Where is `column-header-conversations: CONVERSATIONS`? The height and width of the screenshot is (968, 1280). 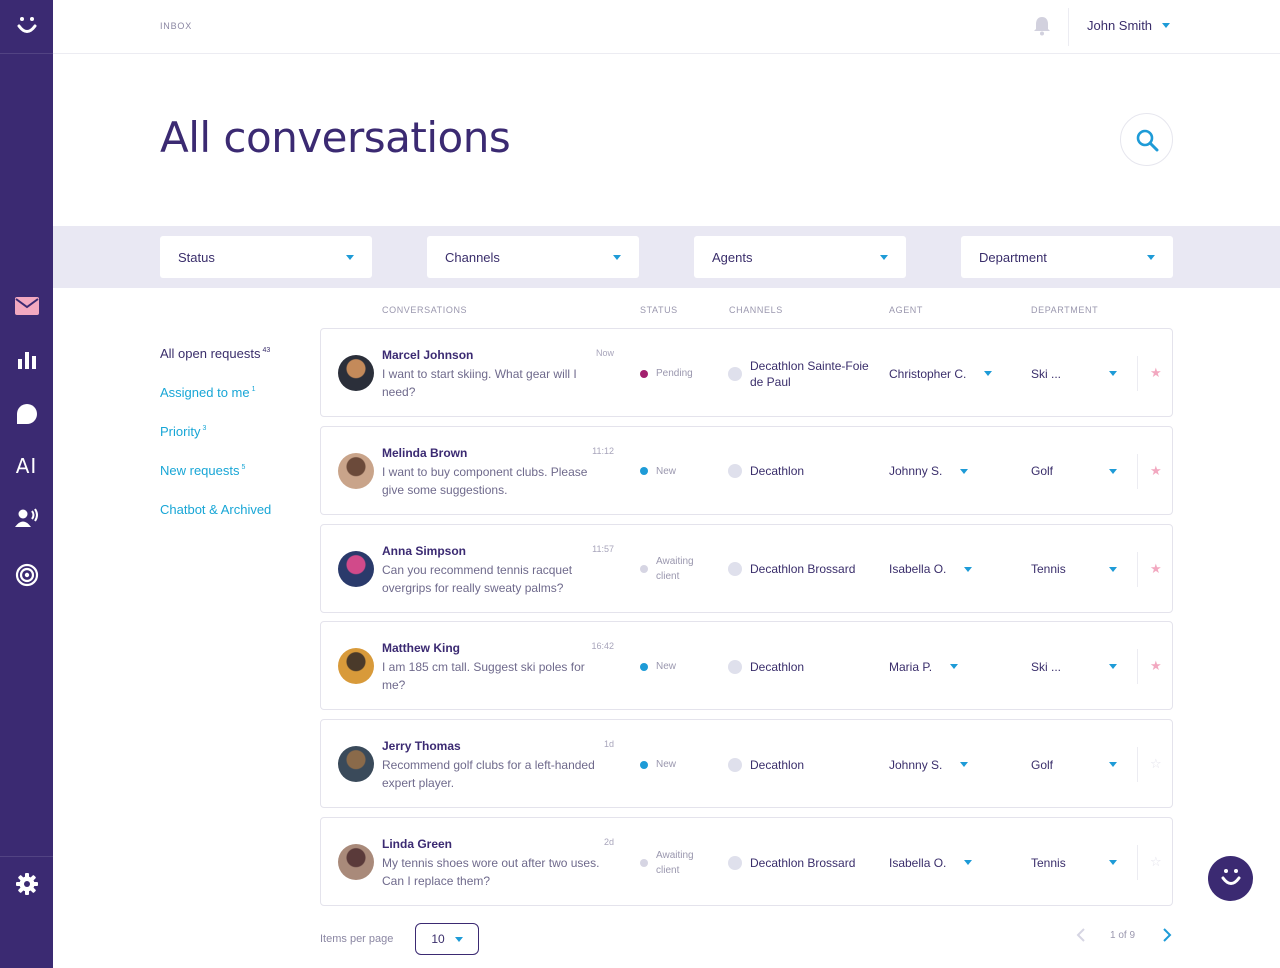 column-header-conversations: CONVERSATIONS is located at coordinates (424, 310).